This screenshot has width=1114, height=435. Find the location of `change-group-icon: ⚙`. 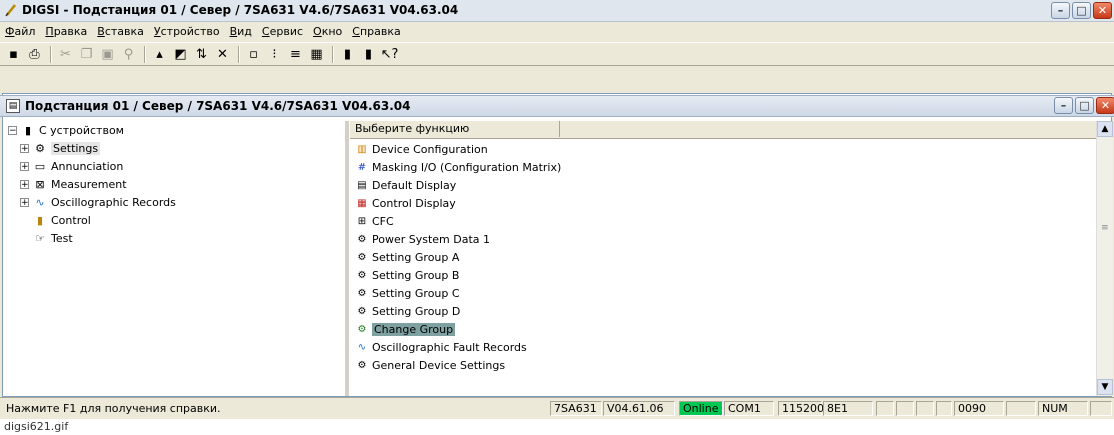

change-group-icon: ⚙ is located at coordinates (362, 329).